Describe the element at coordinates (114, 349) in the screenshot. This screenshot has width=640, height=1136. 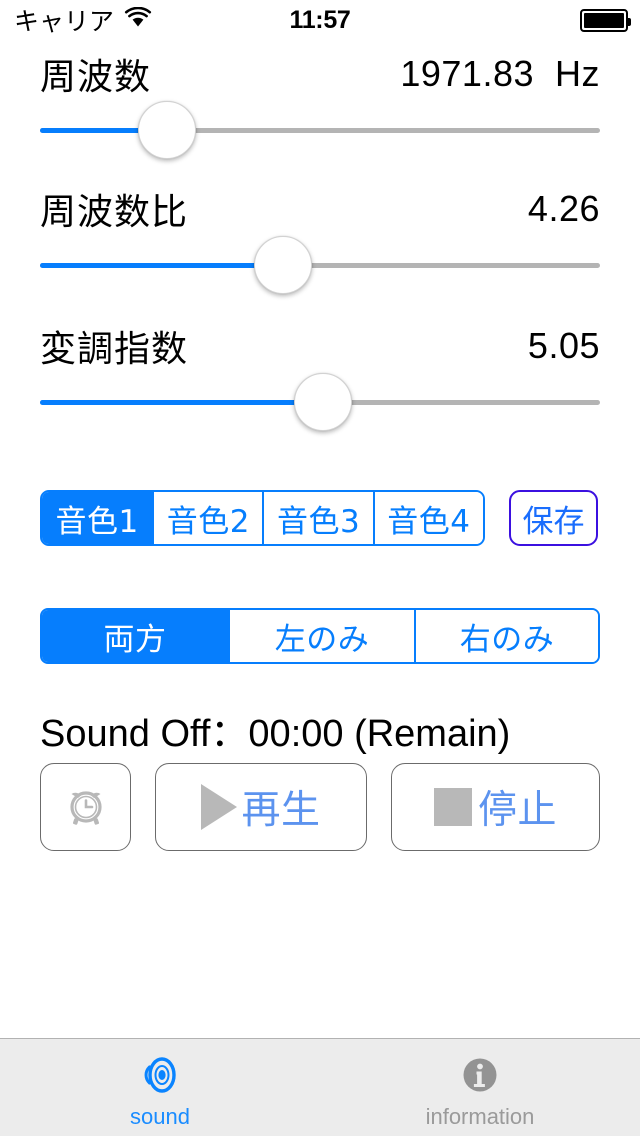
I see `modulation-index-label: 変調指数` at that location.